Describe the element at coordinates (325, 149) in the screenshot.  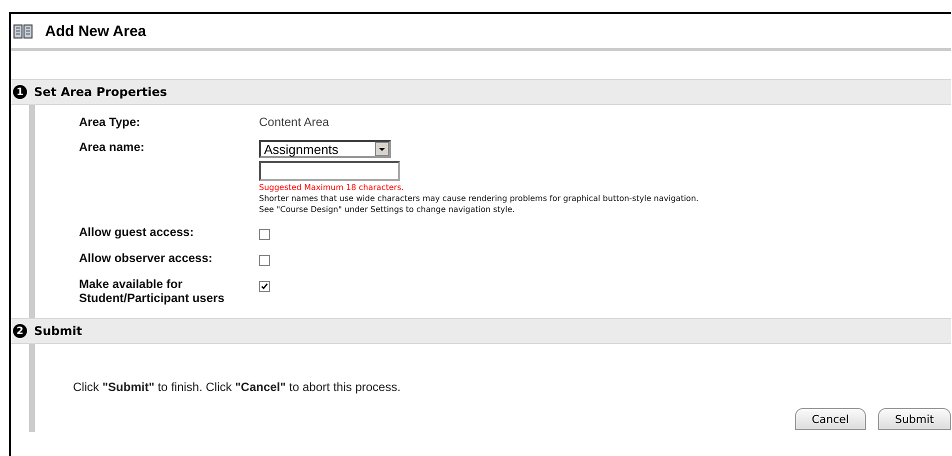
I see `area-name-dropdown: Assignments` at that location.